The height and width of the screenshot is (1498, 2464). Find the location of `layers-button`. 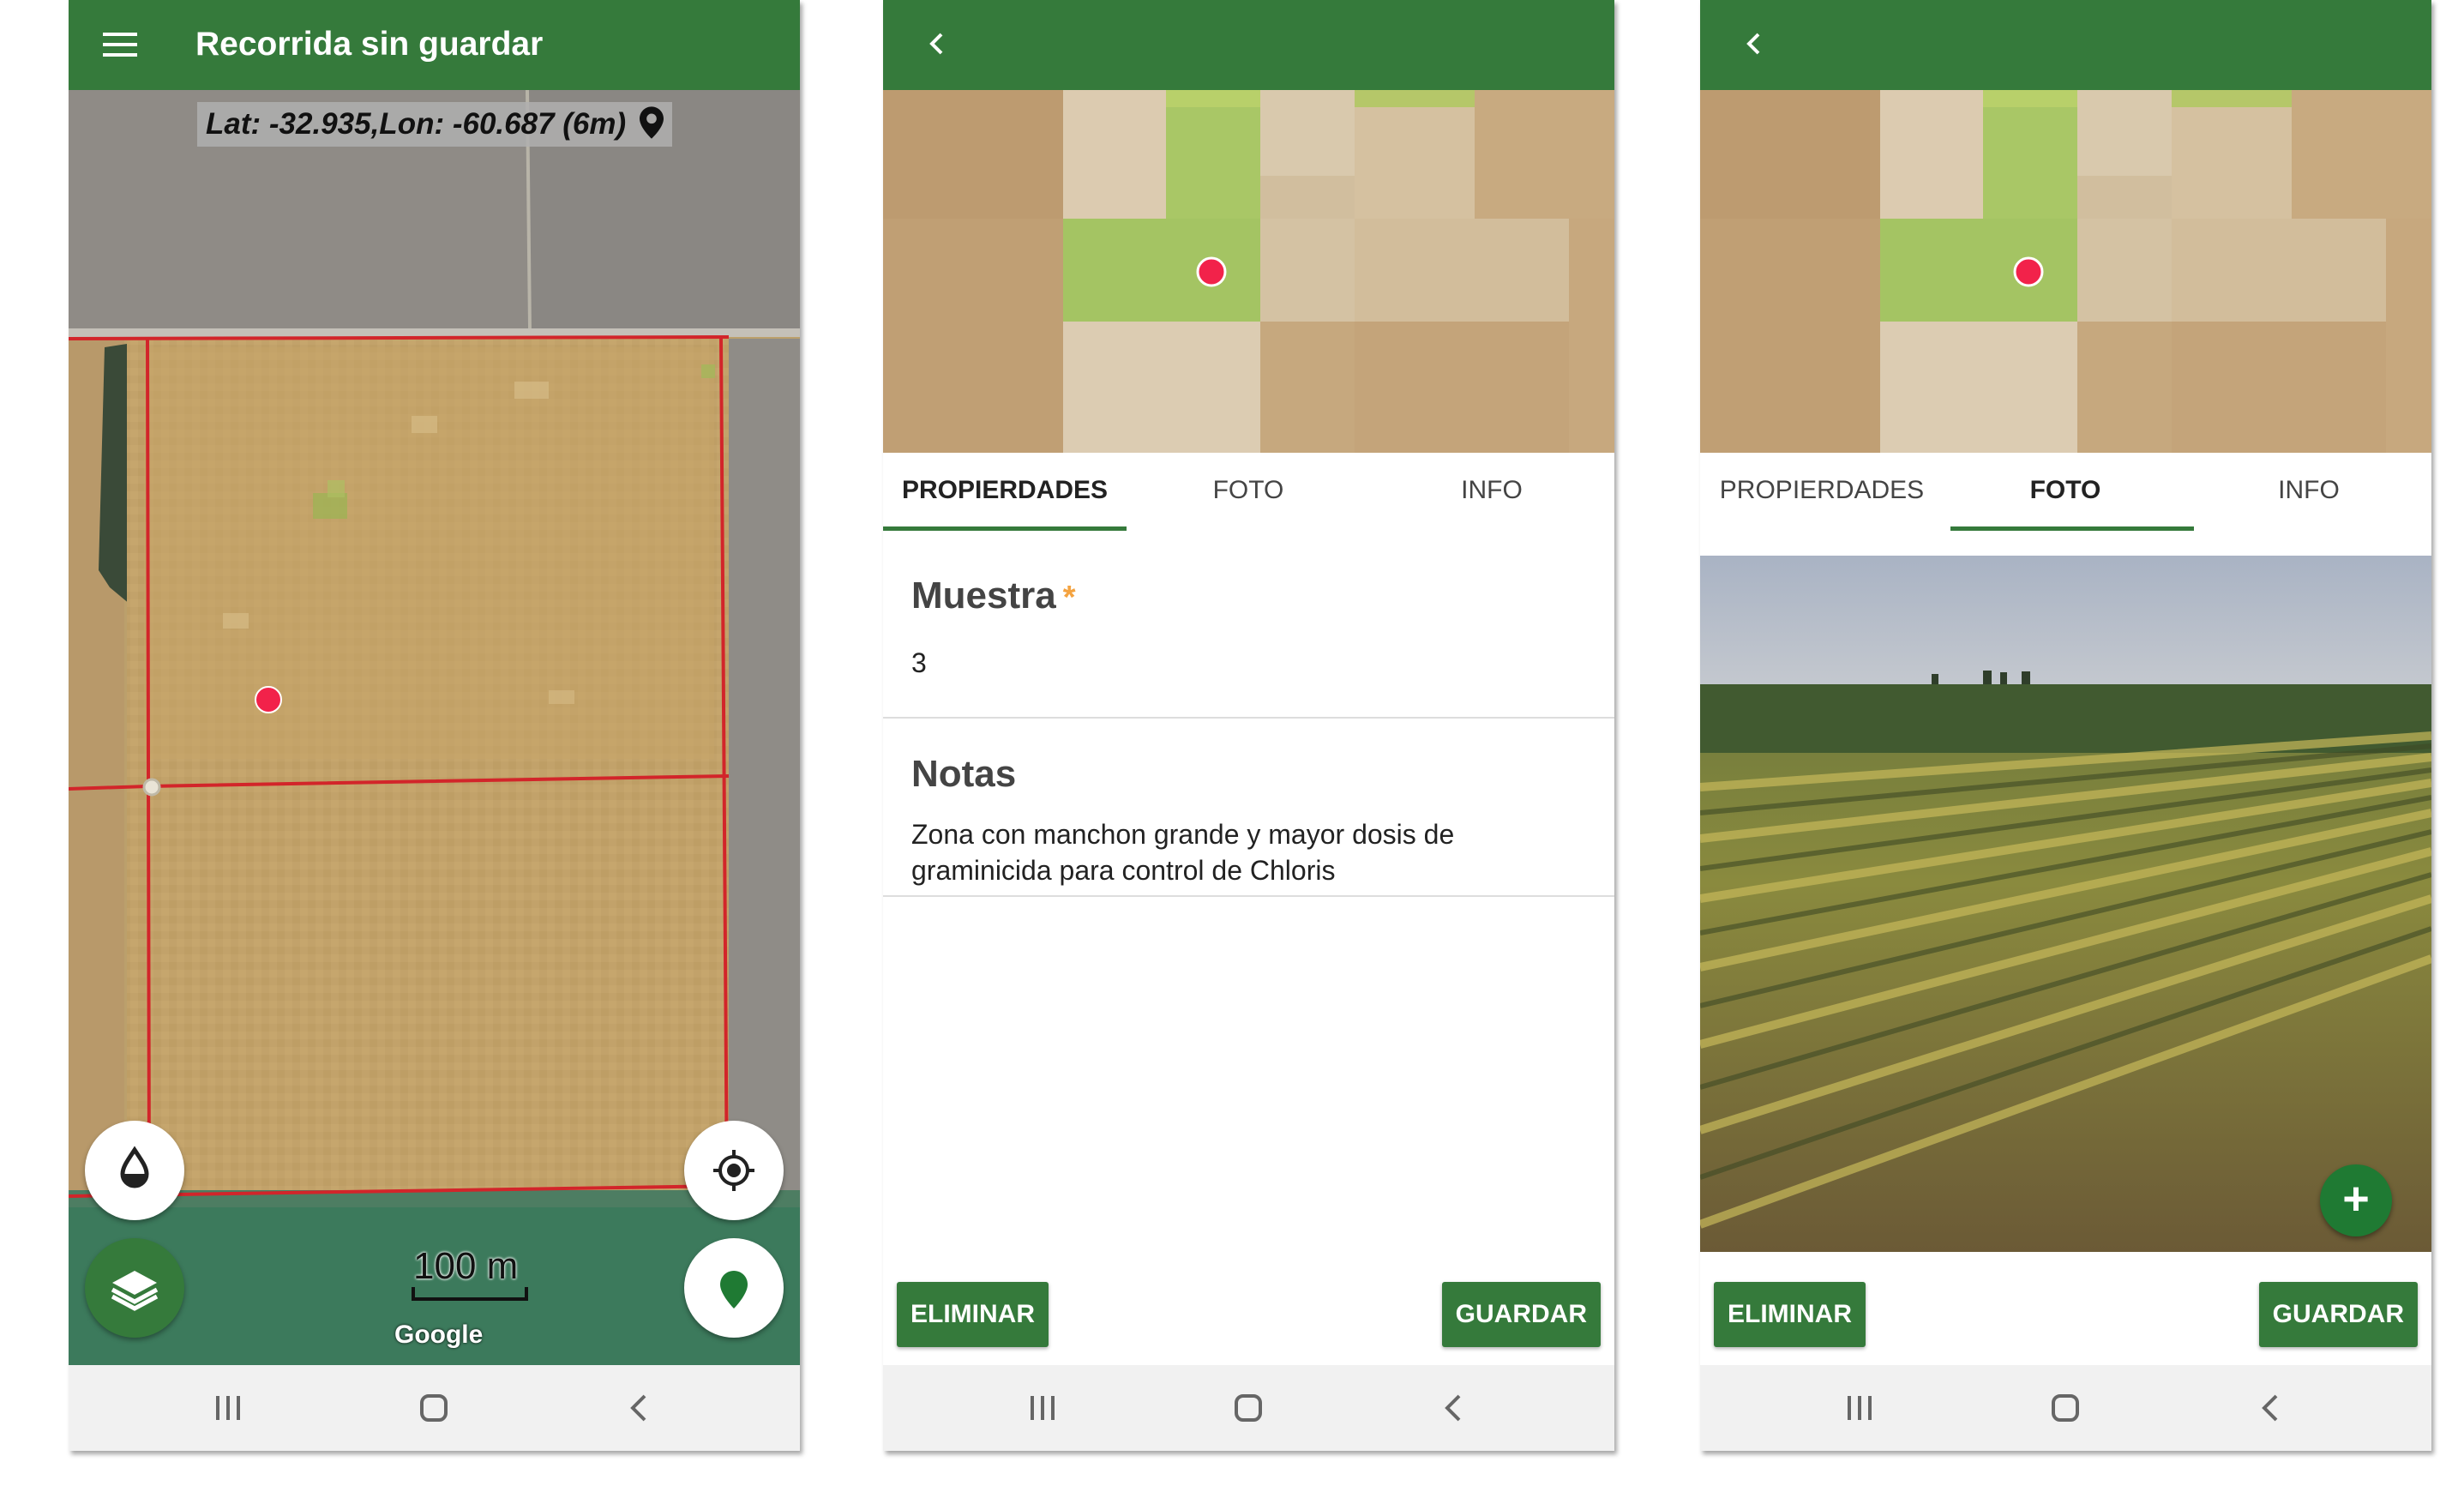

layers-button is located at coordinates (134, 1288).